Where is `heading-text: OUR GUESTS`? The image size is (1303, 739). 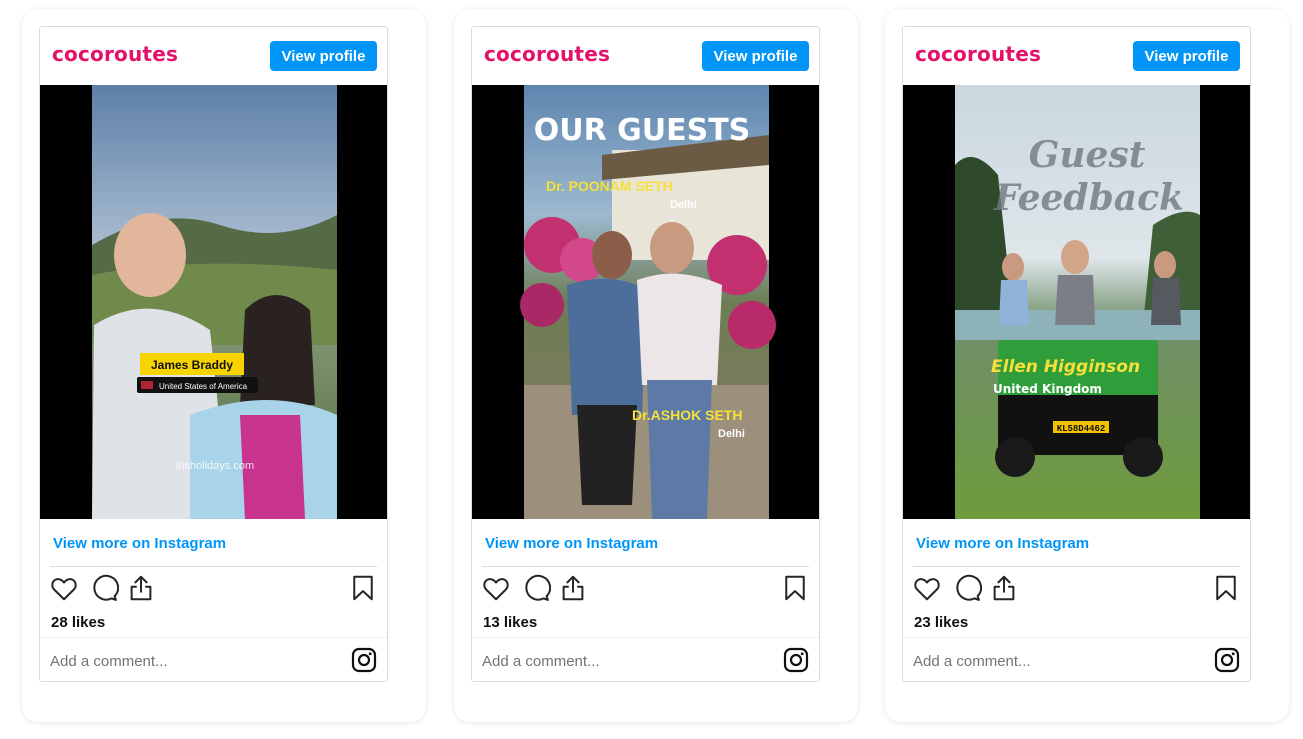
heading-text: OUR GUESTS is located at coordinates (642, 130).